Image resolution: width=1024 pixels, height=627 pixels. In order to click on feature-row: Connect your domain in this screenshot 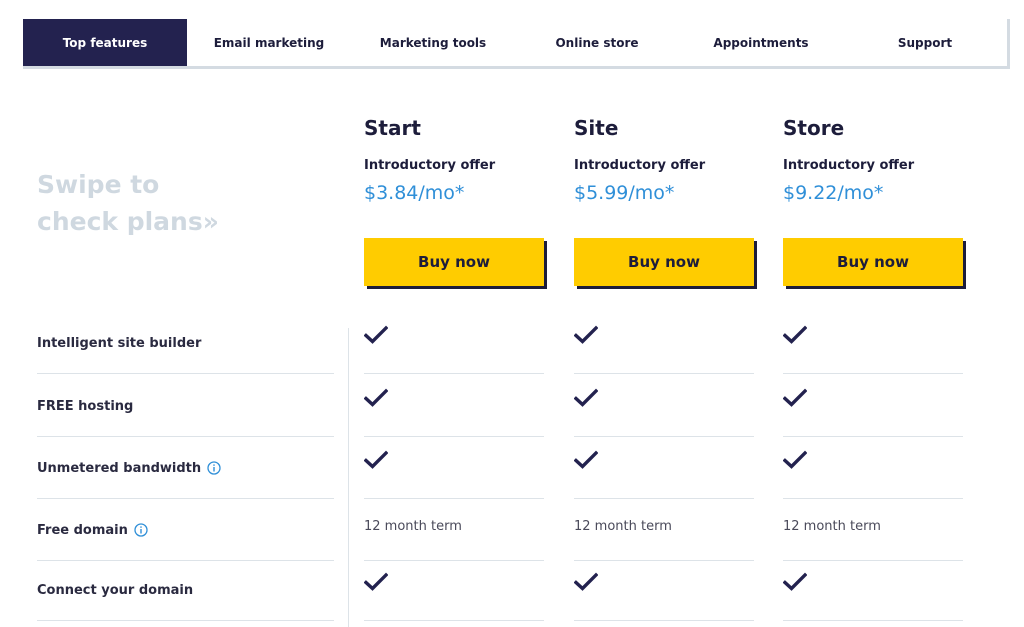, I will do `click(512, 590)`.